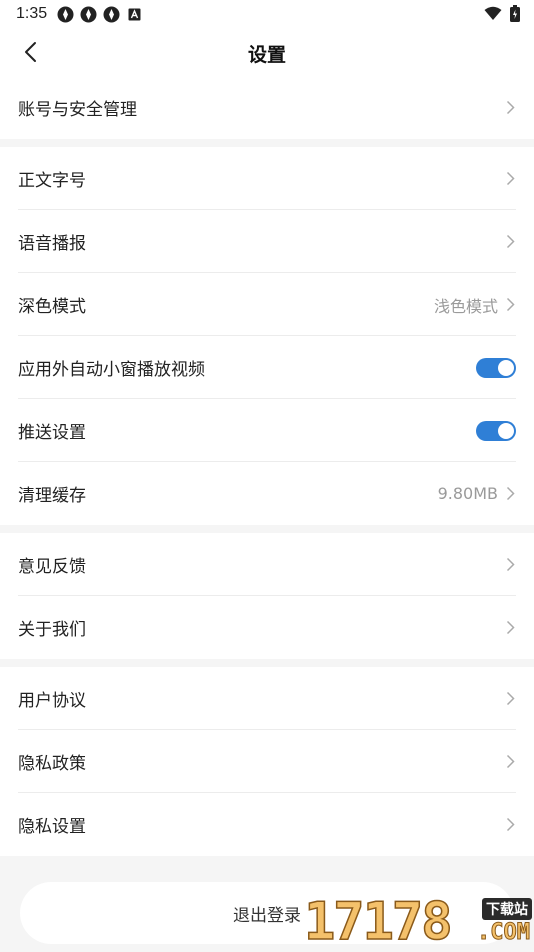 The height and width of the screenshot is (952, 534). I want to click on logout-label: 退出登录, so click(267, 915).